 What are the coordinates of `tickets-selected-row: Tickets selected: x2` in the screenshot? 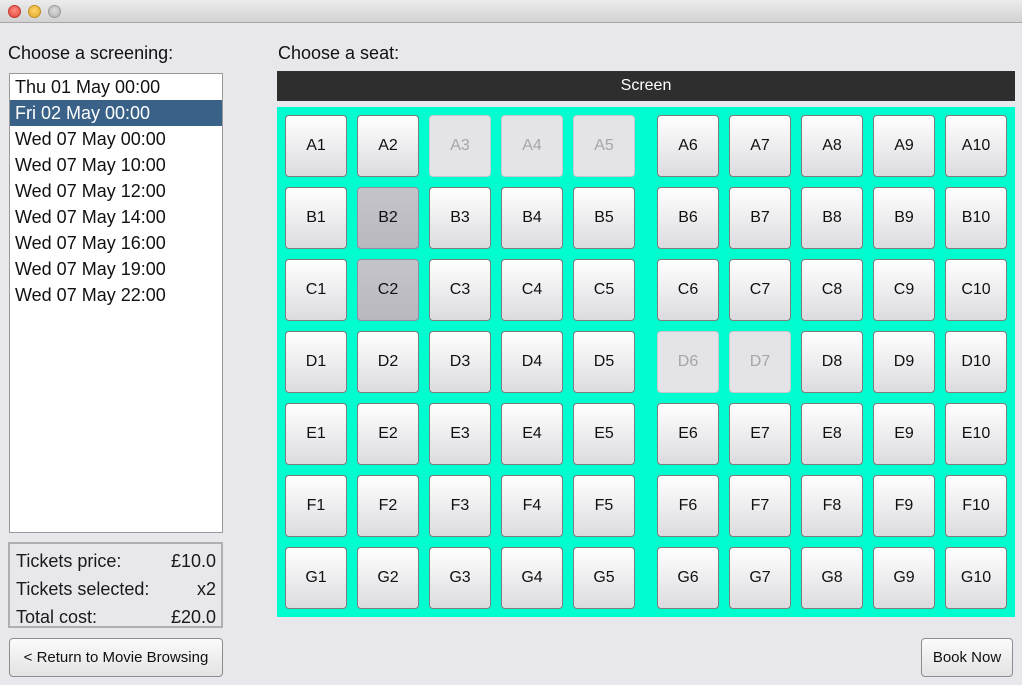 It's located at (116, 589).